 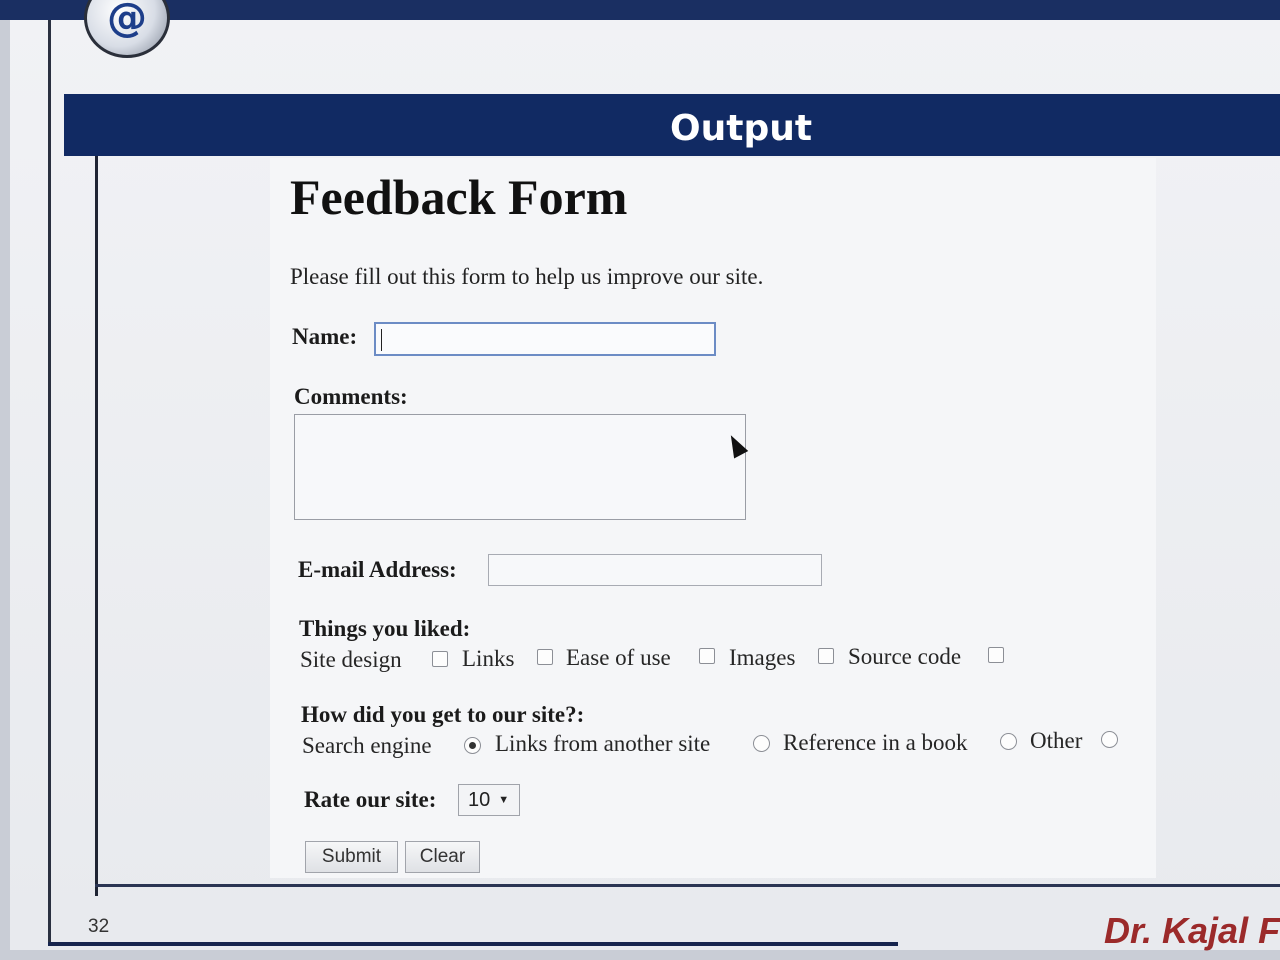 I want to click on checkbox-ease-of-use, so click(x=707, y=656).